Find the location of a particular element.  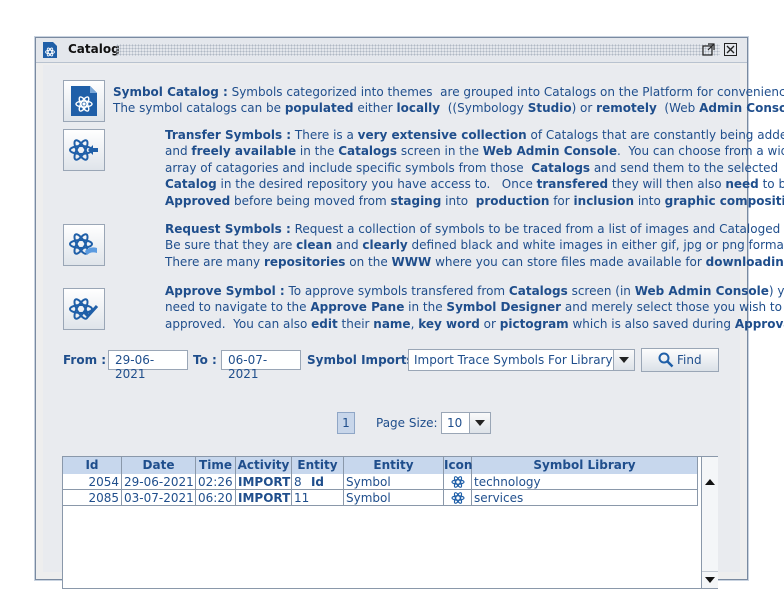

cell-date: 29-06-2021 is located at coordinates (159, 482).